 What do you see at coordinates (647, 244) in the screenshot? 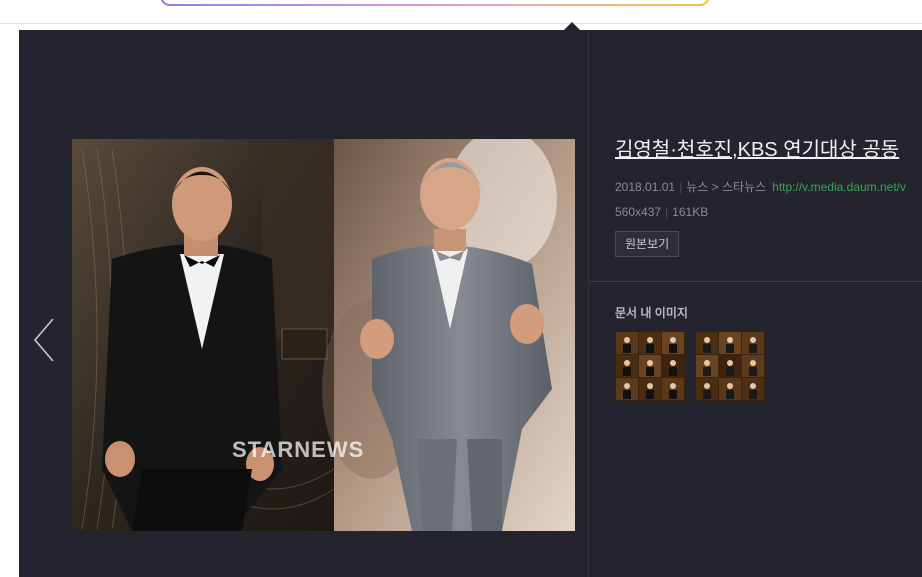
I see `view-original-button: 원본보기` at bounding box center [647, 244].